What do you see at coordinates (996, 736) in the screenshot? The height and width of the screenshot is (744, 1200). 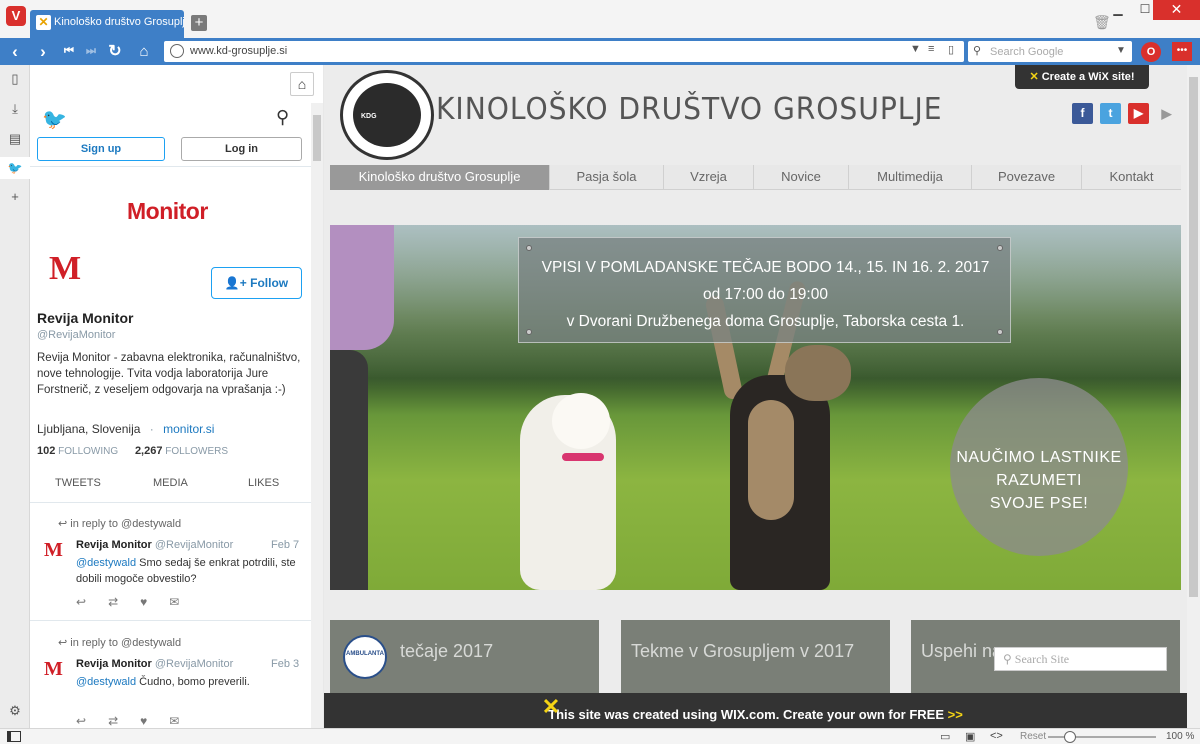 I see `page-actions-icon: <>` at bounding box center [996, 736].